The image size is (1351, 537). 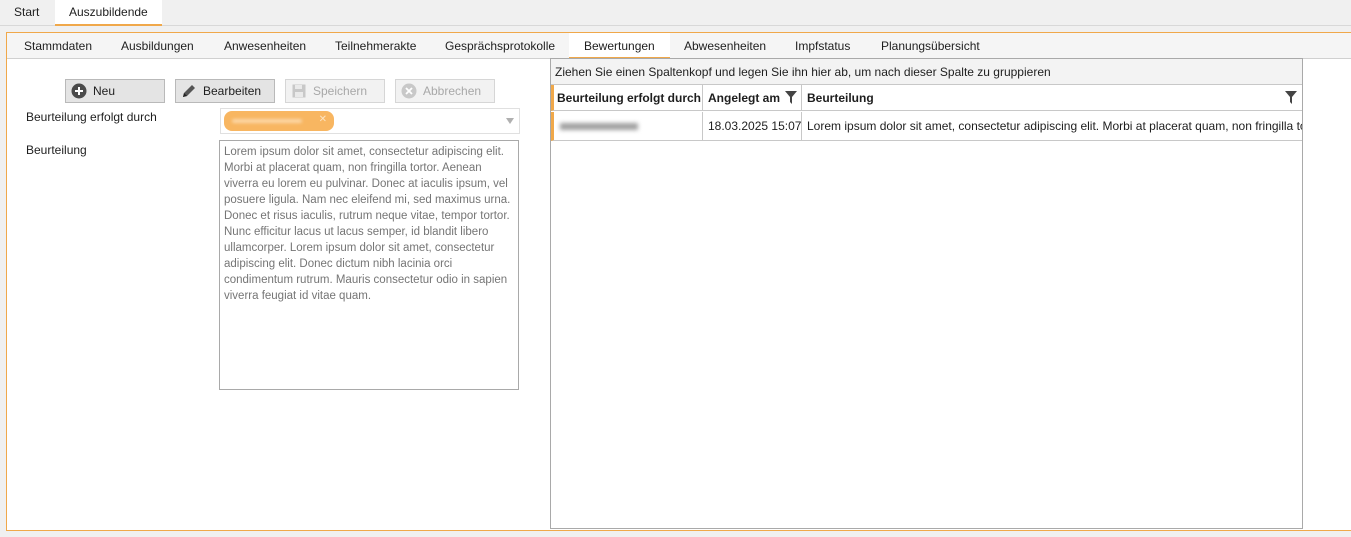 I want to click on chevron-down-icon, so click(x=510, y=121).